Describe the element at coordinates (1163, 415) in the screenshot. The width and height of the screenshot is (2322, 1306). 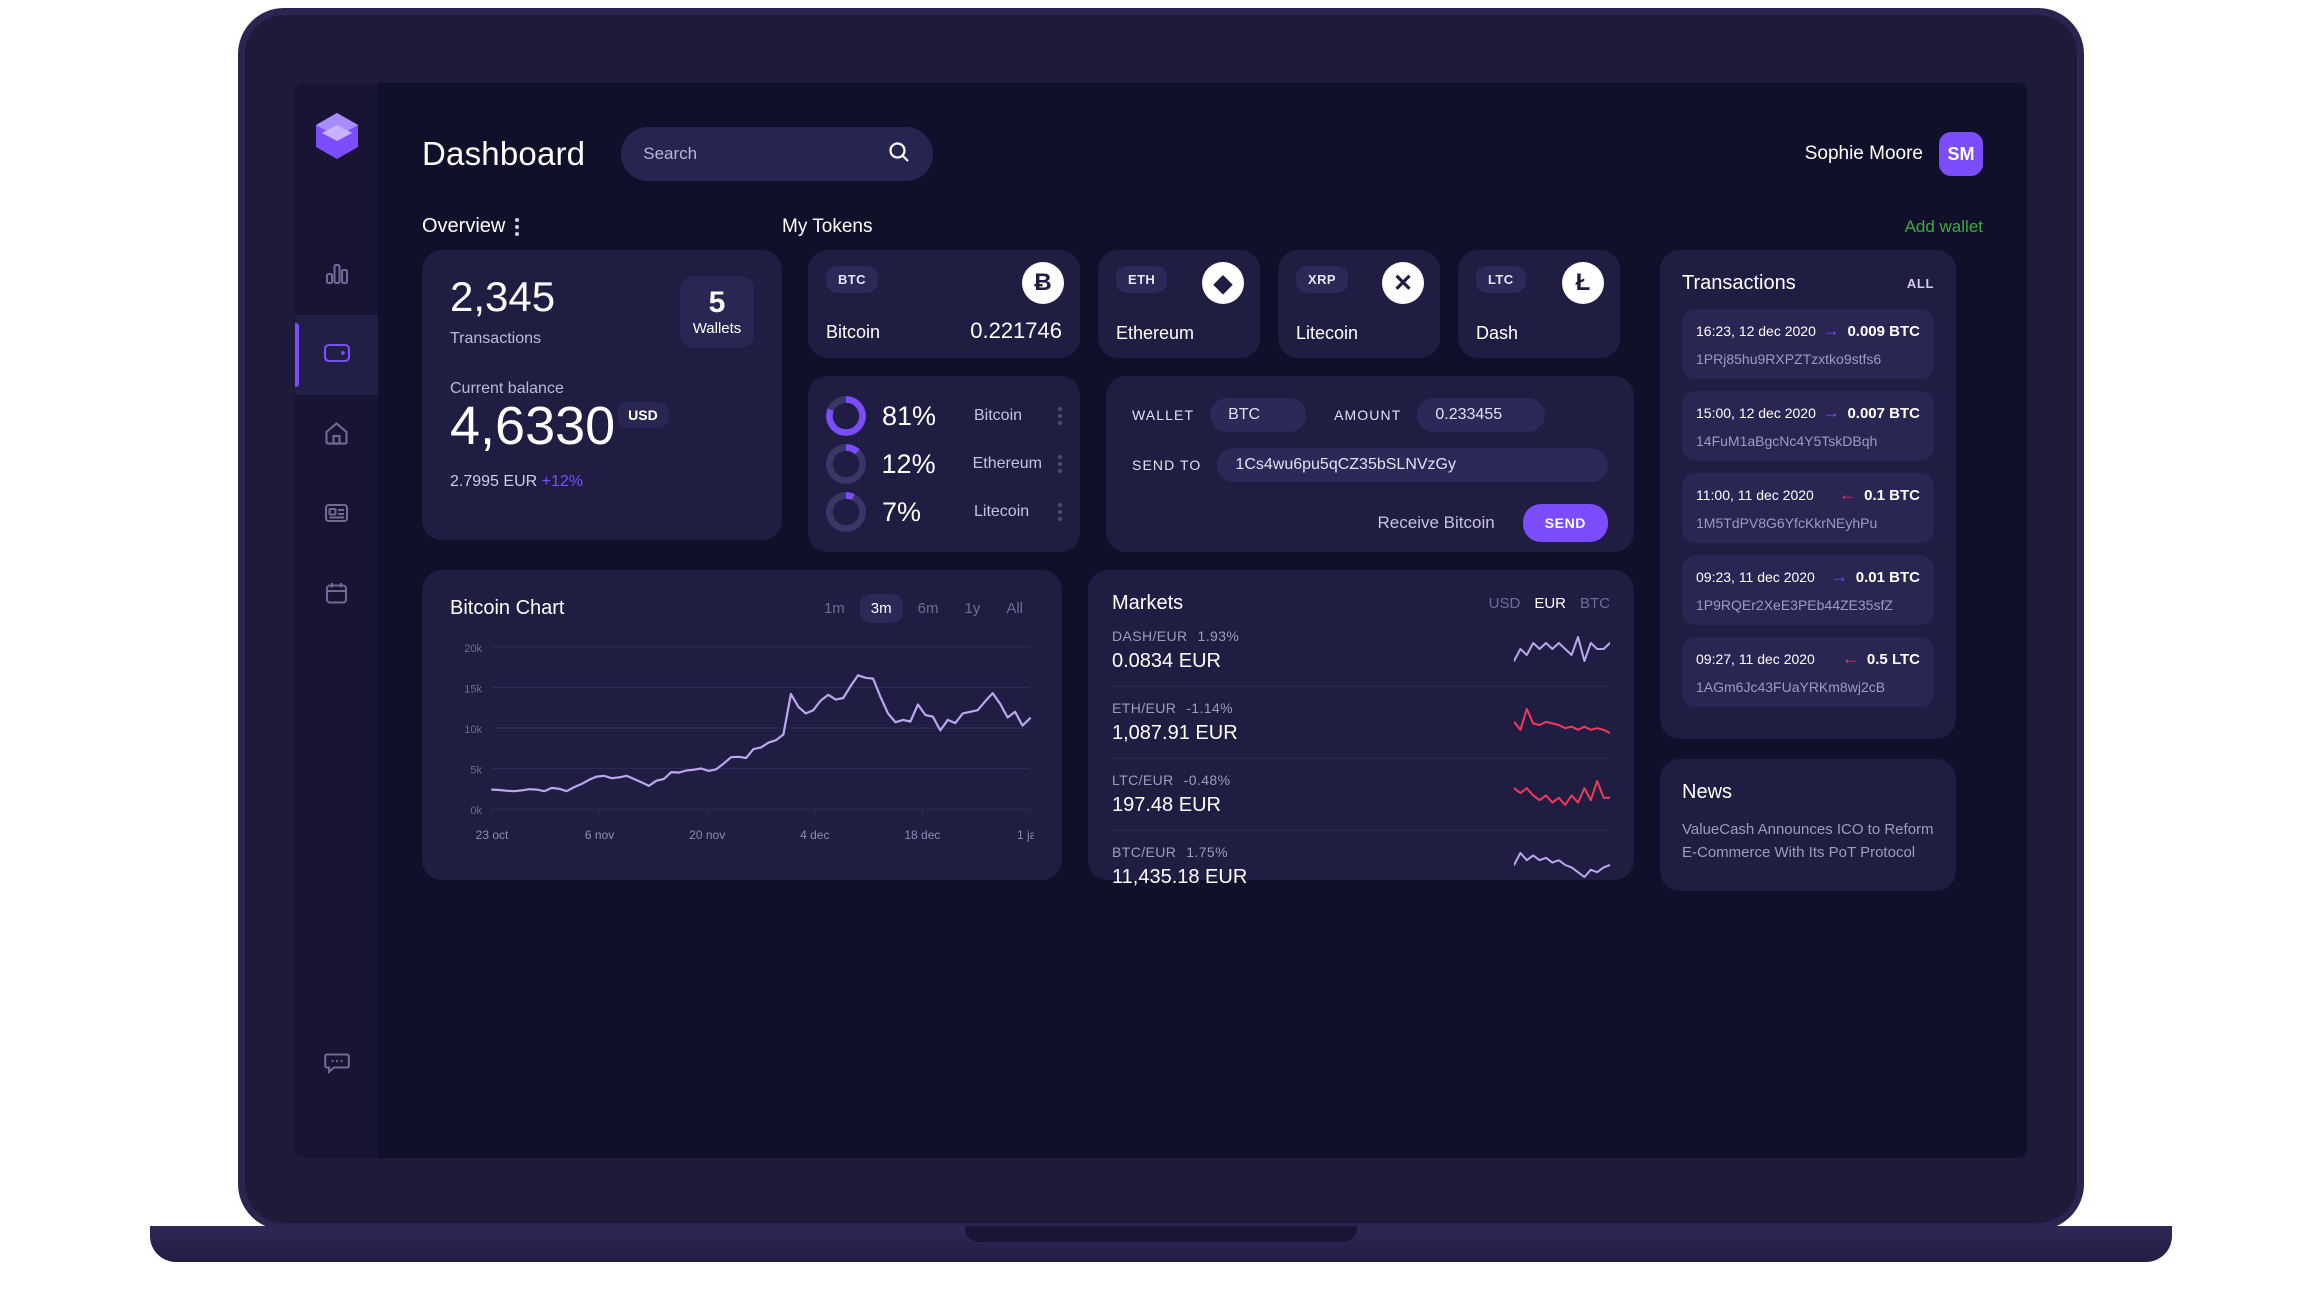
I see `wallet-label: WALLET` at that location.